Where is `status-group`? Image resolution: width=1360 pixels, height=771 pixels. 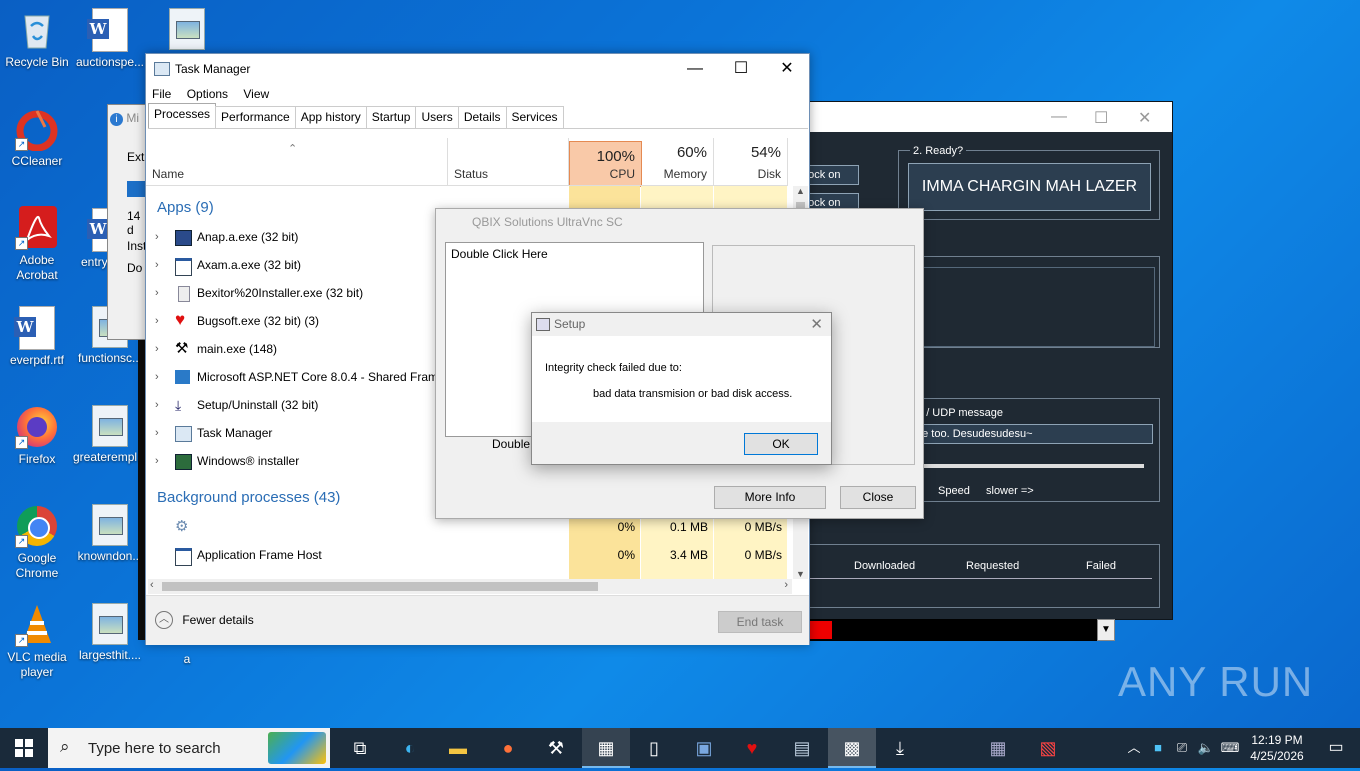 status-group is located at coordinates (984, 576).